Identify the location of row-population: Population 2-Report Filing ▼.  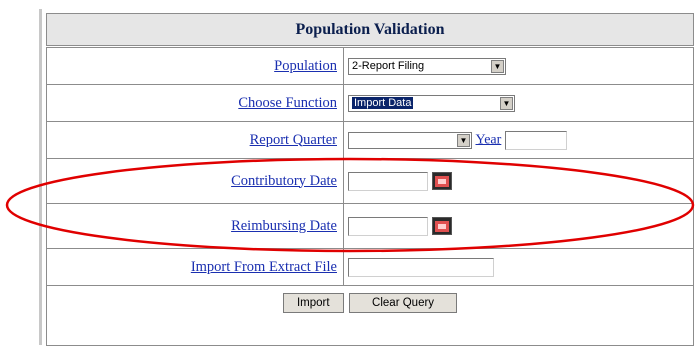
(370, 66).